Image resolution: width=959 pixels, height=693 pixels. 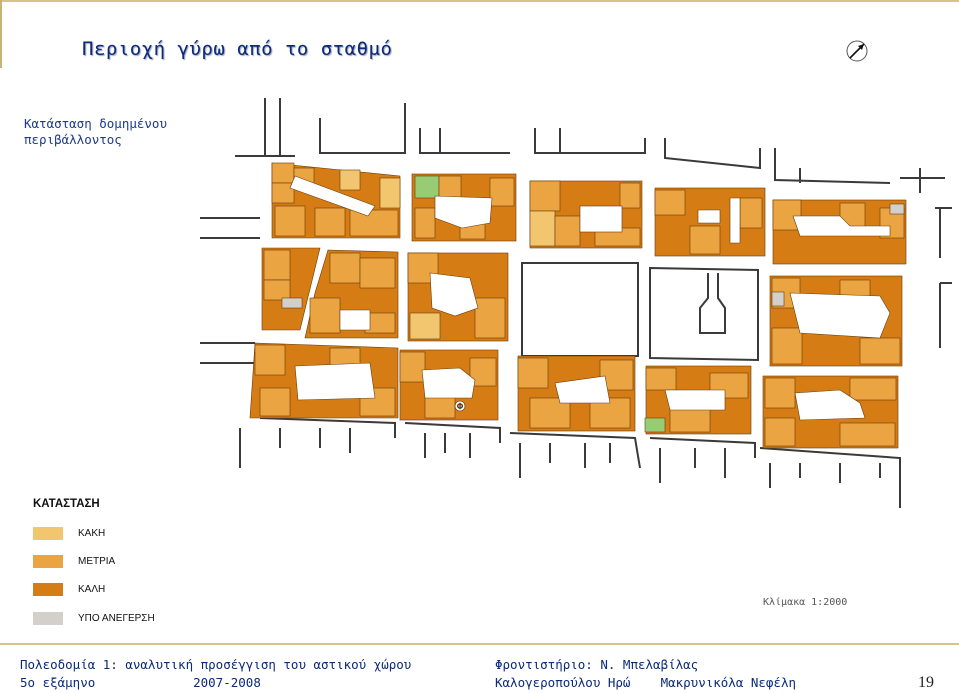 I want to click on footer-rule, so click(x=479, y=644).